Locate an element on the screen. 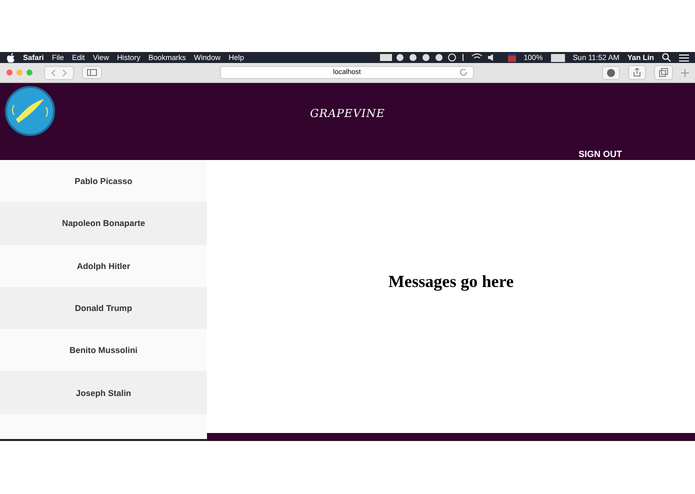 The width and height of the screenshot is (695, 494). contact-item: Pablo Picasso is located at coordinates (103, 181).